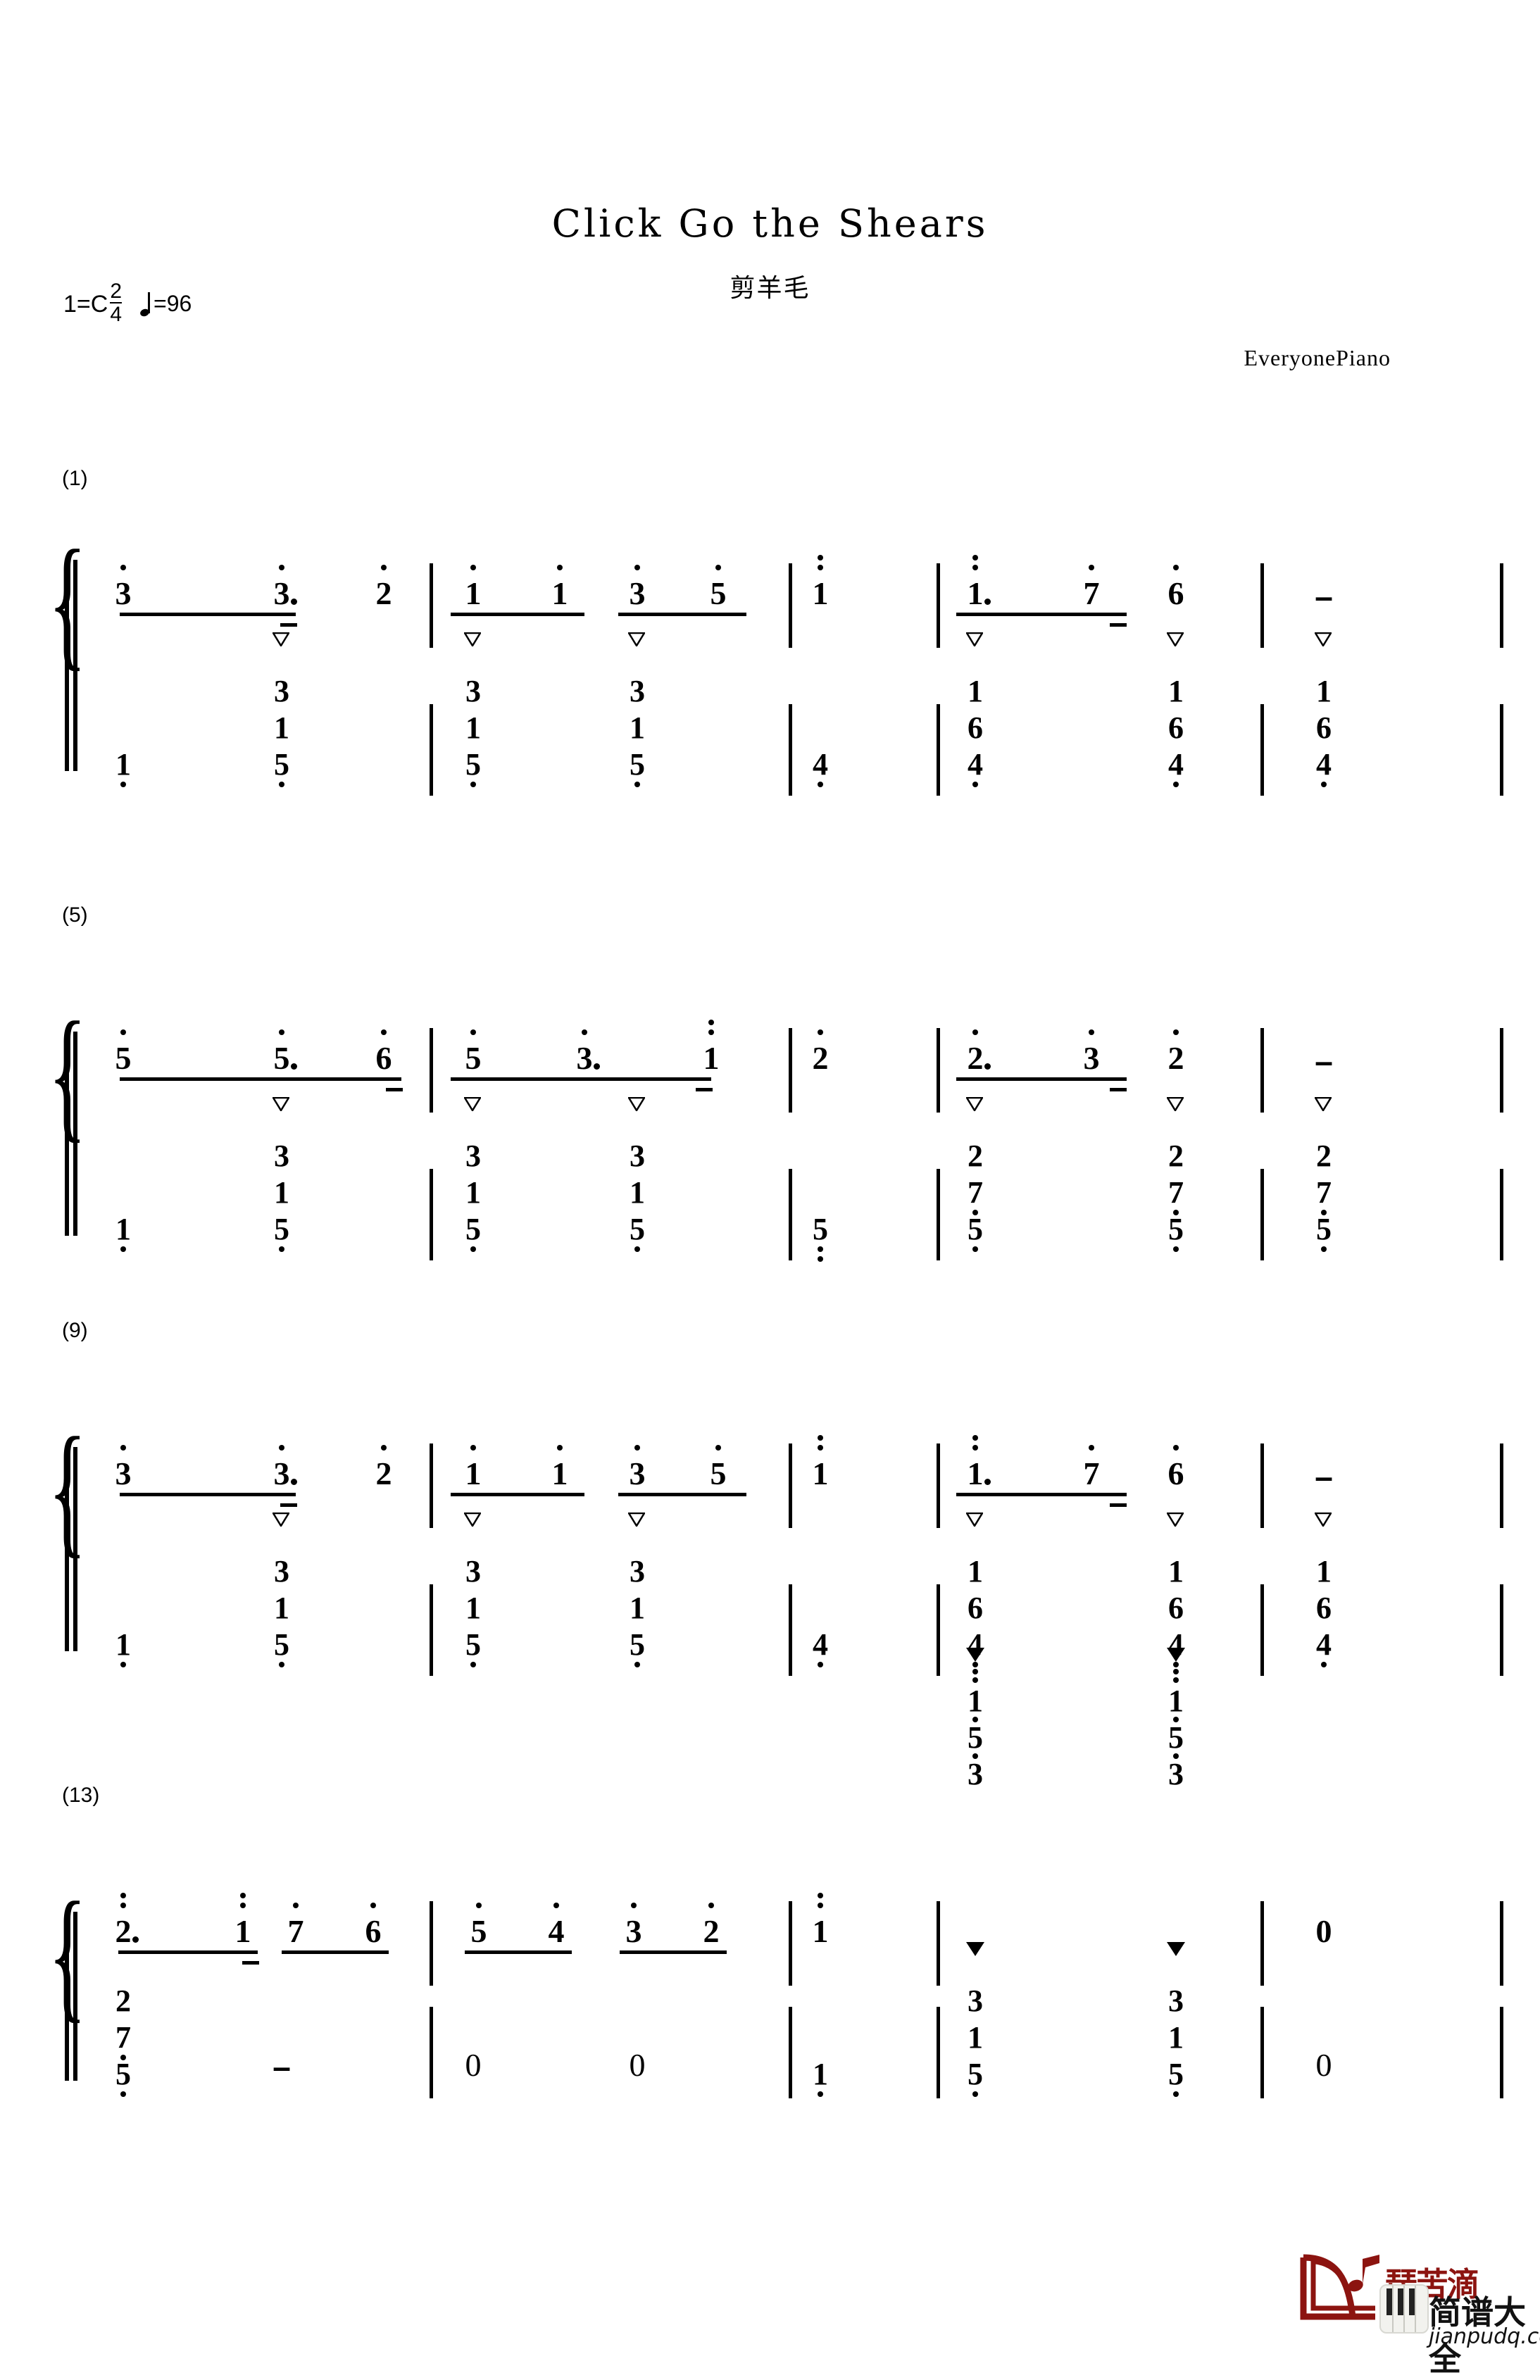  What do you see at coordinates (384, 587) in the screenshot?
I see `melody-note: 2` at bounding box center [384, 587].